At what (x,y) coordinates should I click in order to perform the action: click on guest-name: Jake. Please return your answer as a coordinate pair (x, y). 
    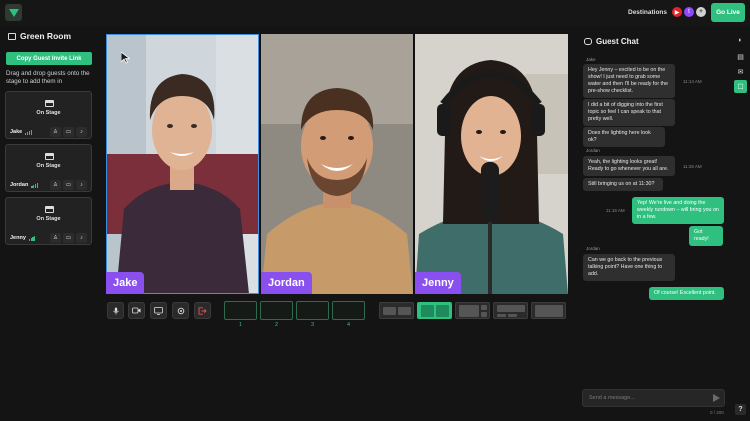
    Looking at the image, I should click on (16, 132).